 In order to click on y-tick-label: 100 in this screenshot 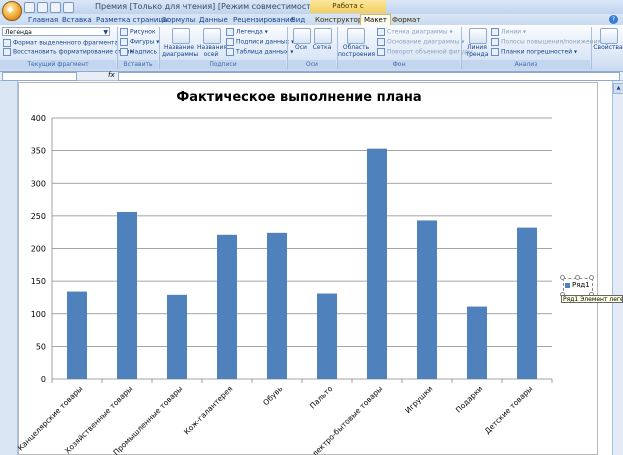, I will do `click(38, 314)`.